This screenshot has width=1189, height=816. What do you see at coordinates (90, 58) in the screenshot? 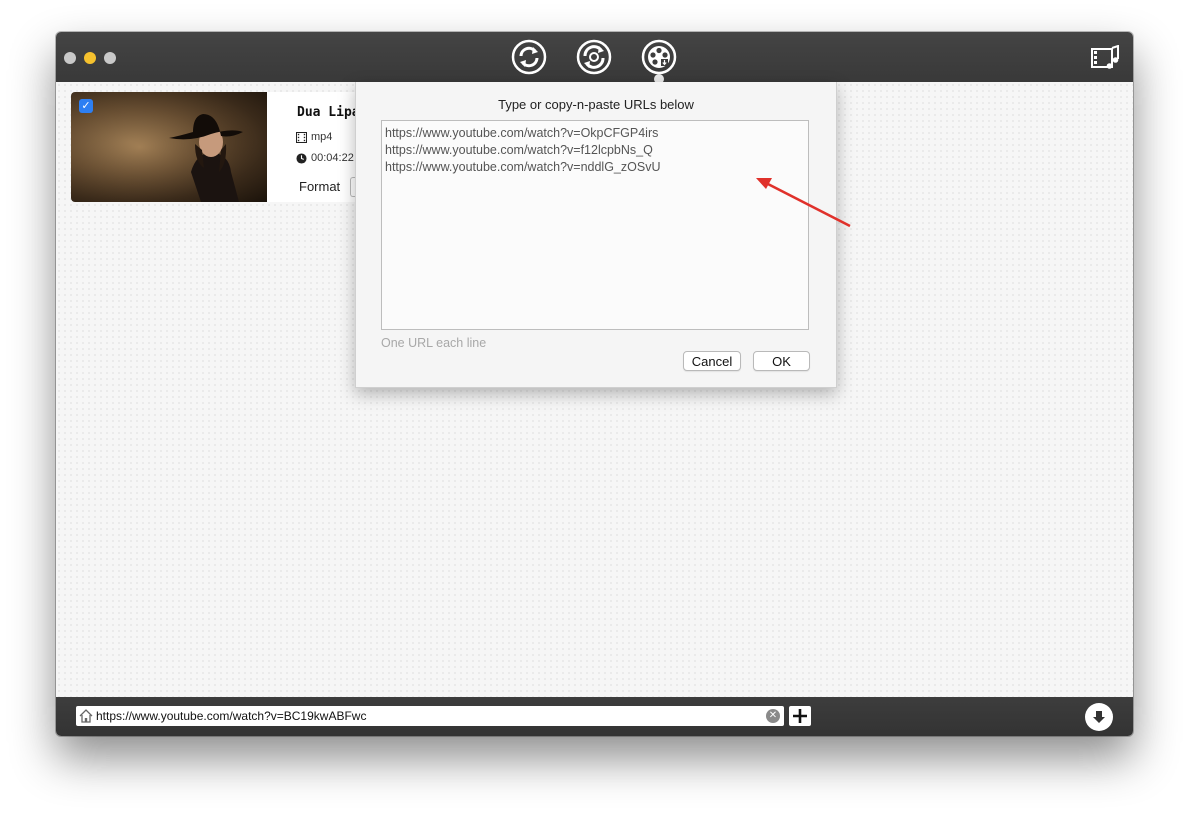
I see `minimize-window-button` at bounding box center [90, 58].